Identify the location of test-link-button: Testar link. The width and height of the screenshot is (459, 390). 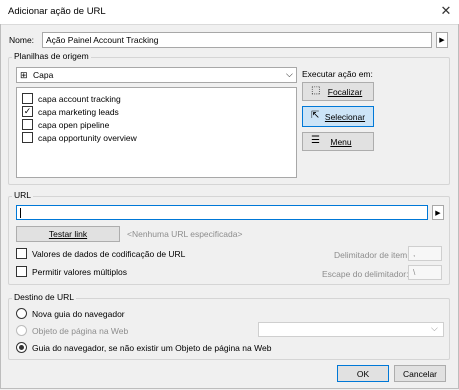
(68, 234).